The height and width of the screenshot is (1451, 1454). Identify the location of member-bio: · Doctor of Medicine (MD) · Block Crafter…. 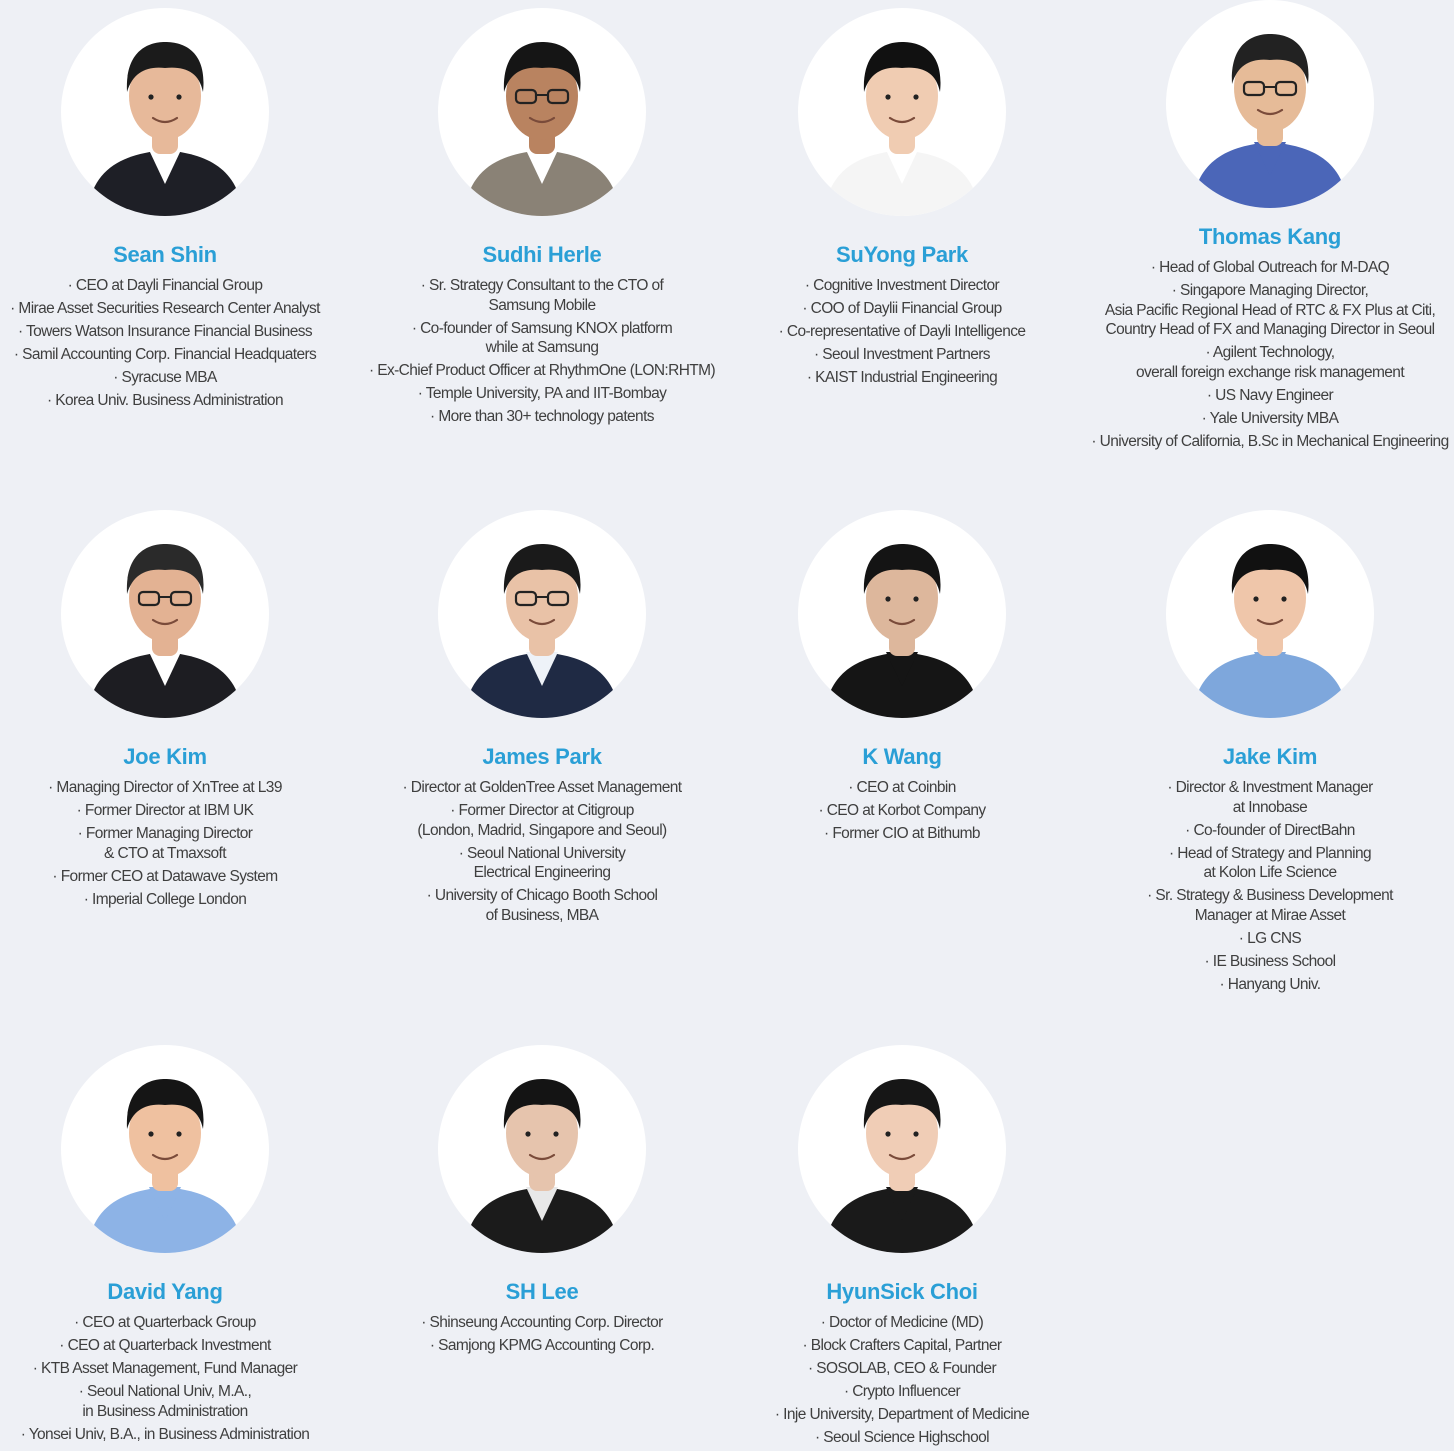
(902, 1380).